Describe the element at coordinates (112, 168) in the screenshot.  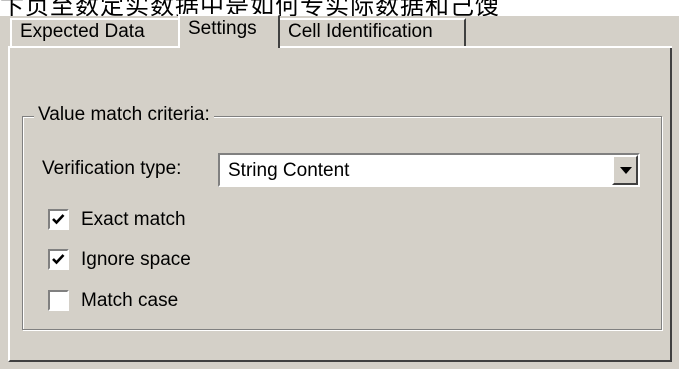
I see `verification-type-label: Verification type:` at that location.